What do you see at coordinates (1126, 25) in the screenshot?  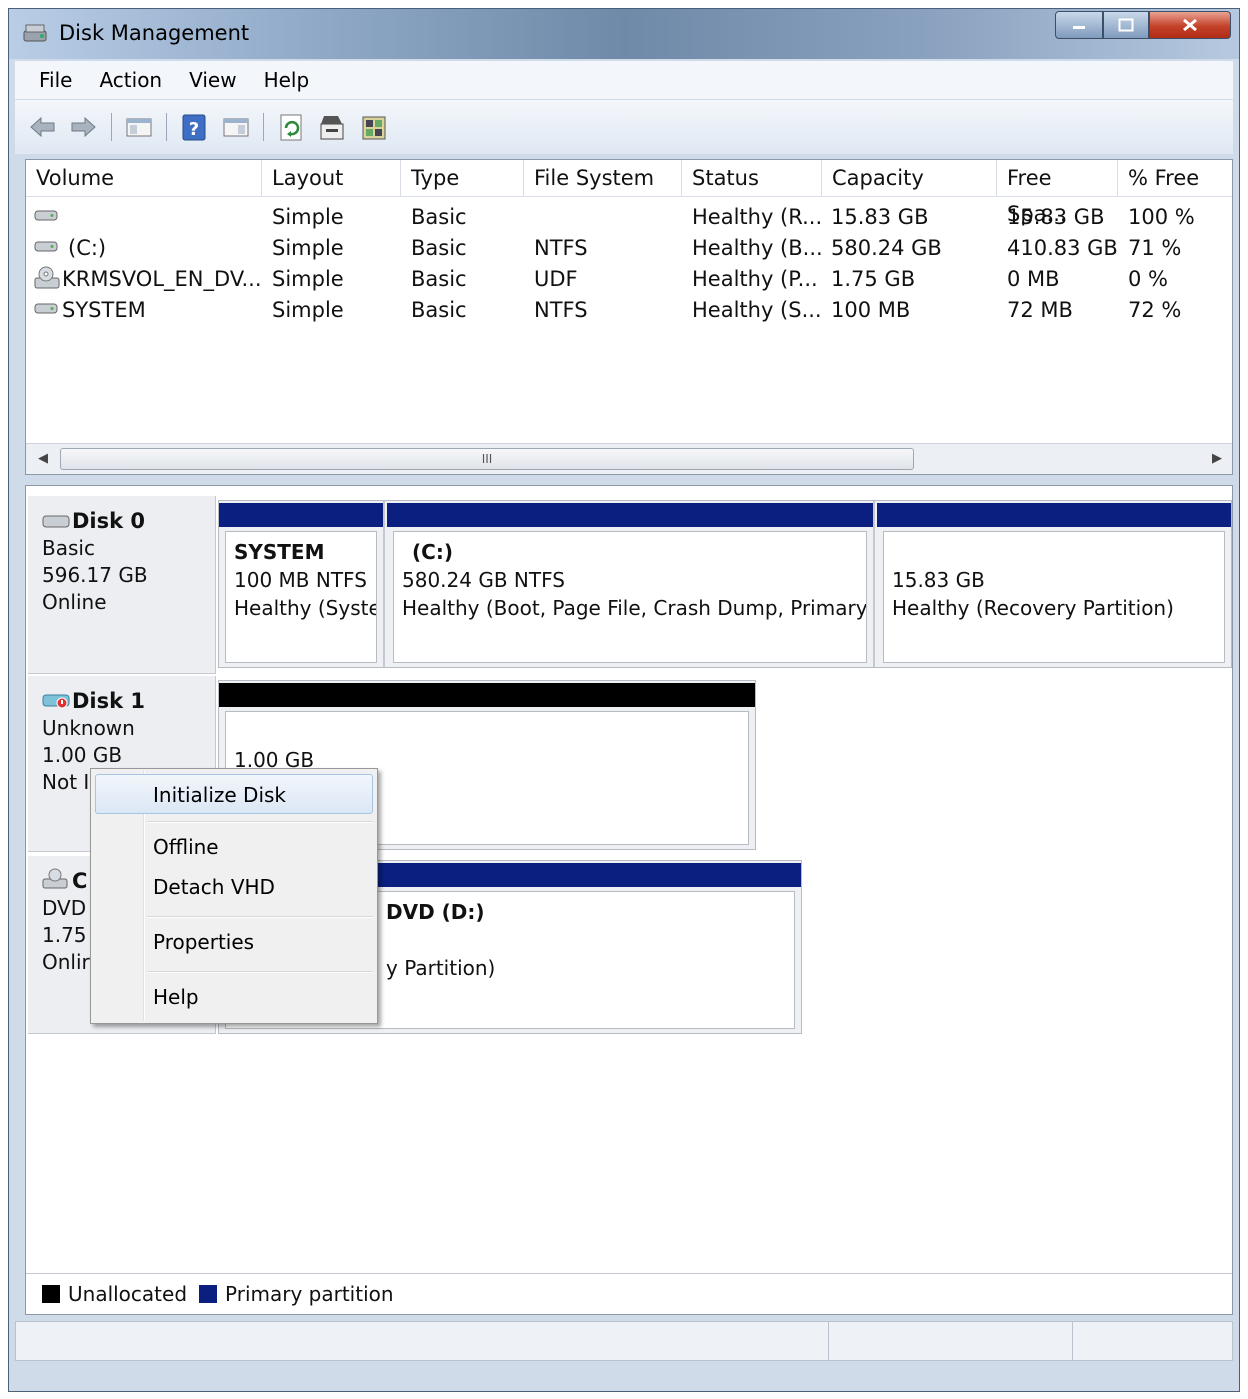 I see `maximize-button` at bounding box center [1126, 25].